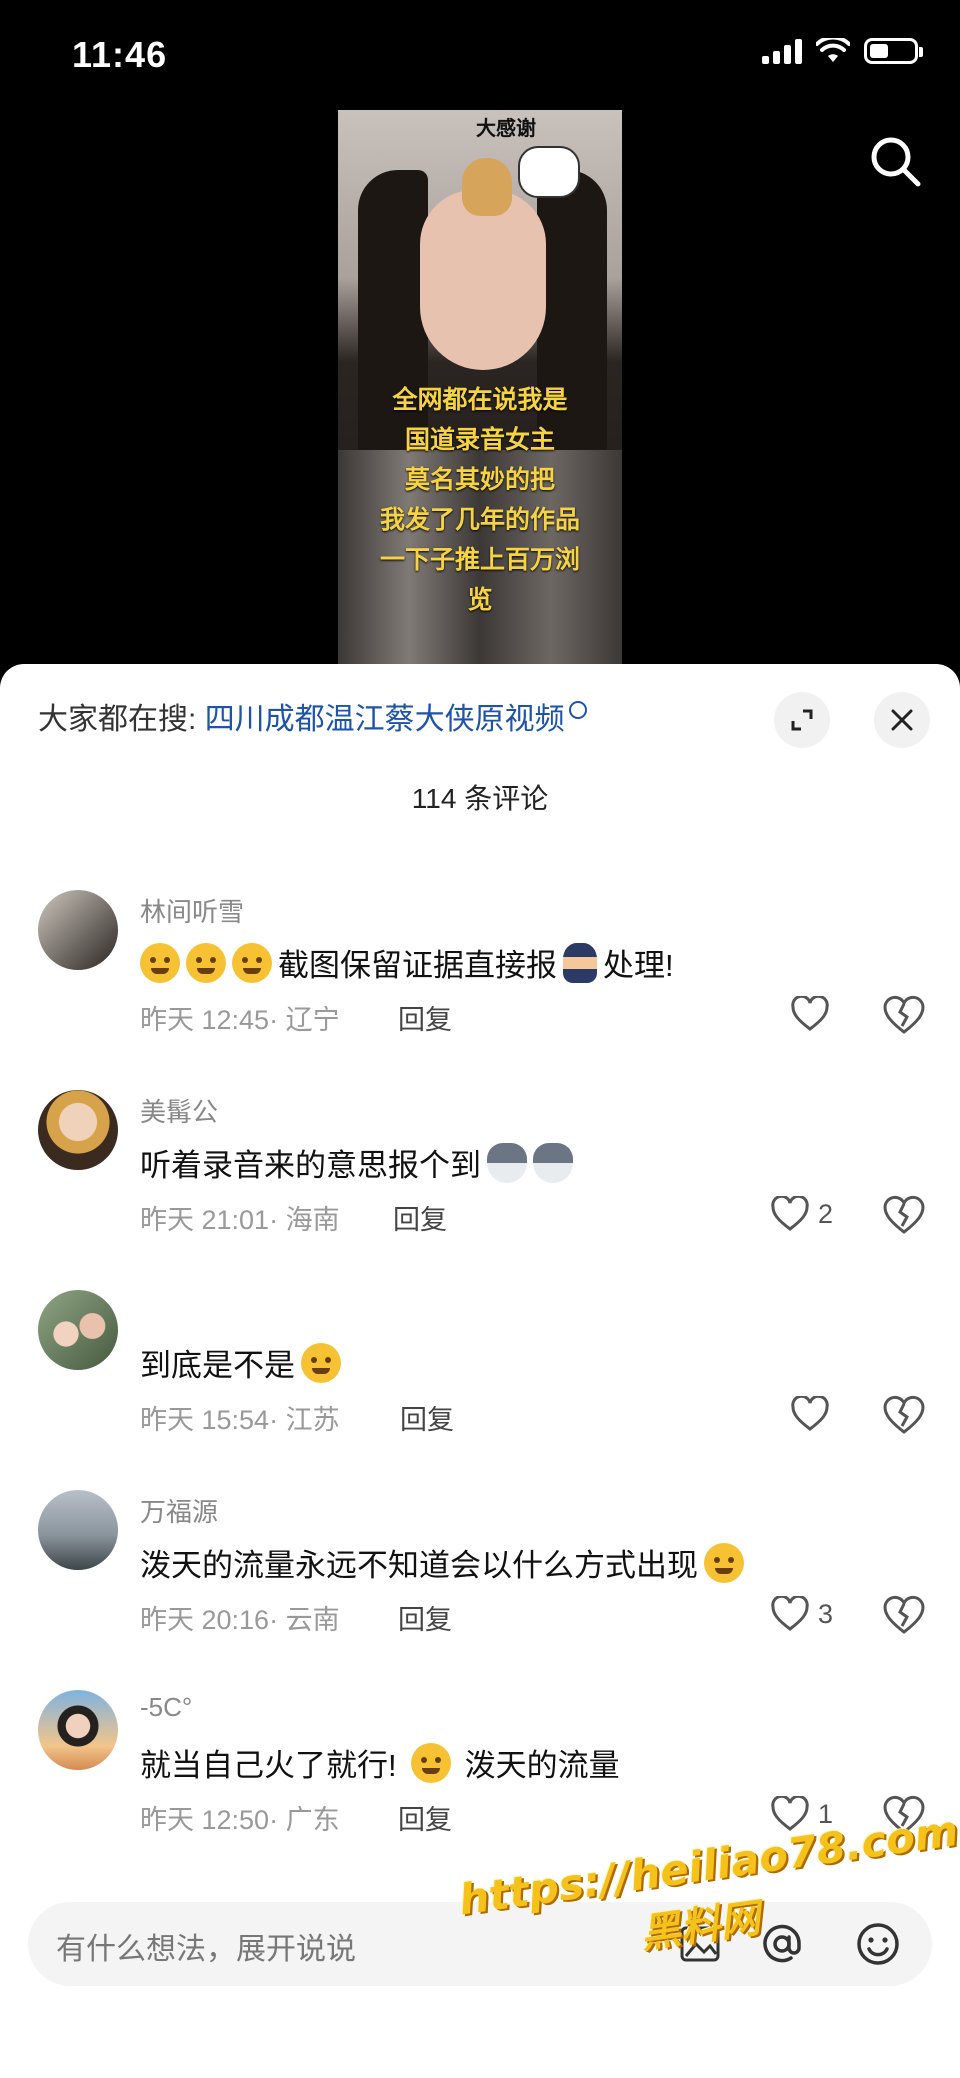 This screenshot has height=2078, width=960. Describe the element at coordinates (487, 187) in the screenshot. I see `bear-sticker` at that location.